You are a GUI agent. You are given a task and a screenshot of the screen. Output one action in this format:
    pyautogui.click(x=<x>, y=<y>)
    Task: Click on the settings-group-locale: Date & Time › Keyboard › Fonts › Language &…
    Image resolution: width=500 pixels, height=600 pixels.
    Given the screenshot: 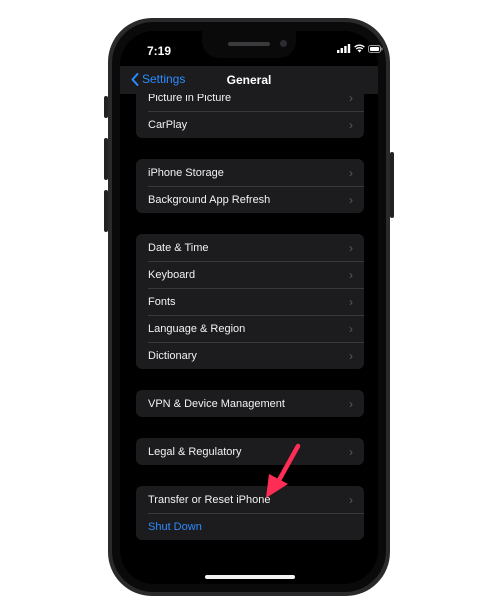 What is the action you would take?
    pyautogui.click(x=250, y=301)
    